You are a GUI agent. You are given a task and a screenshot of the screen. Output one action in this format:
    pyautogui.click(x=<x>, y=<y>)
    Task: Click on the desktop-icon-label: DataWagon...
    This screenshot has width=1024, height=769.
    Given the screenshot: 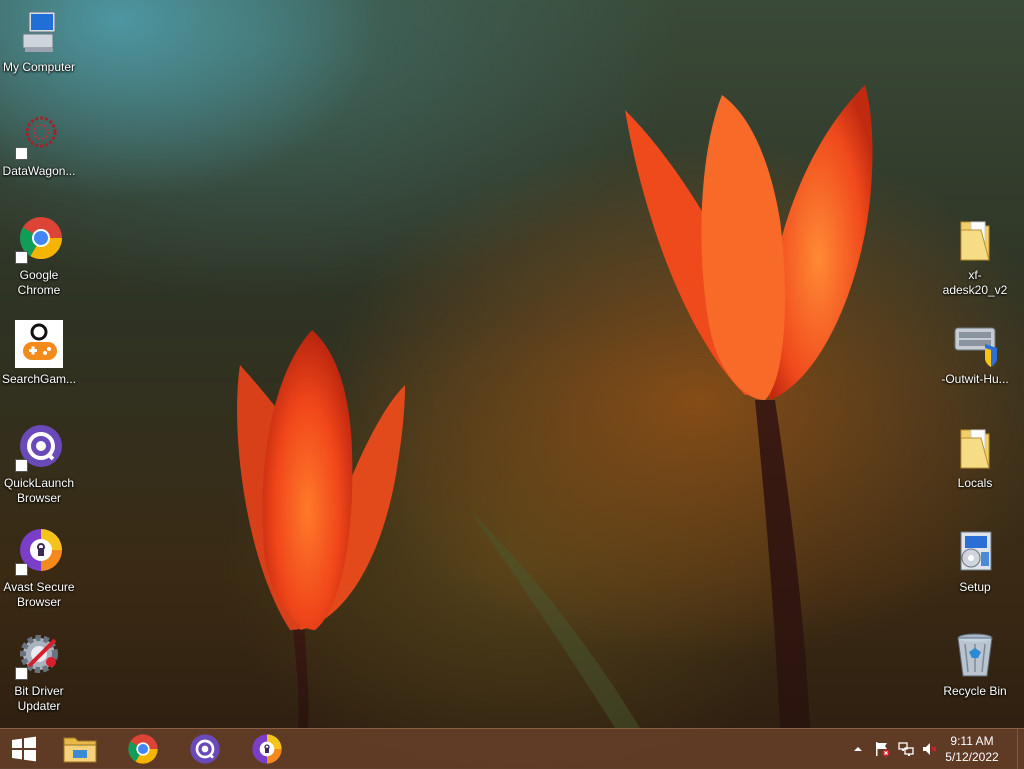 What is the action you would take?
    pyautogui.click(x=39, y=171)
    